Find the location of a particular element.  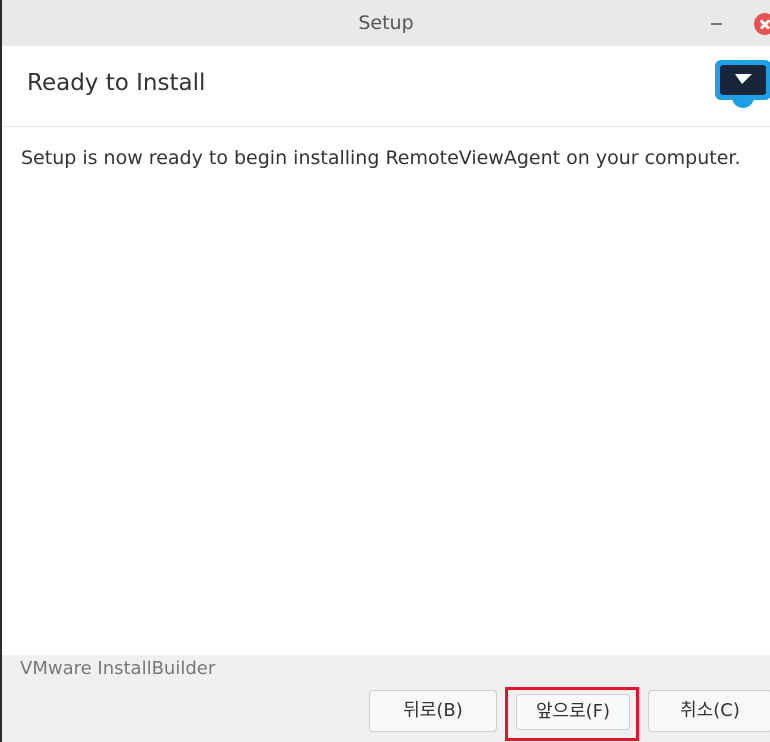

back-button: 뒤로(B) is located at coordinates (433, 711).